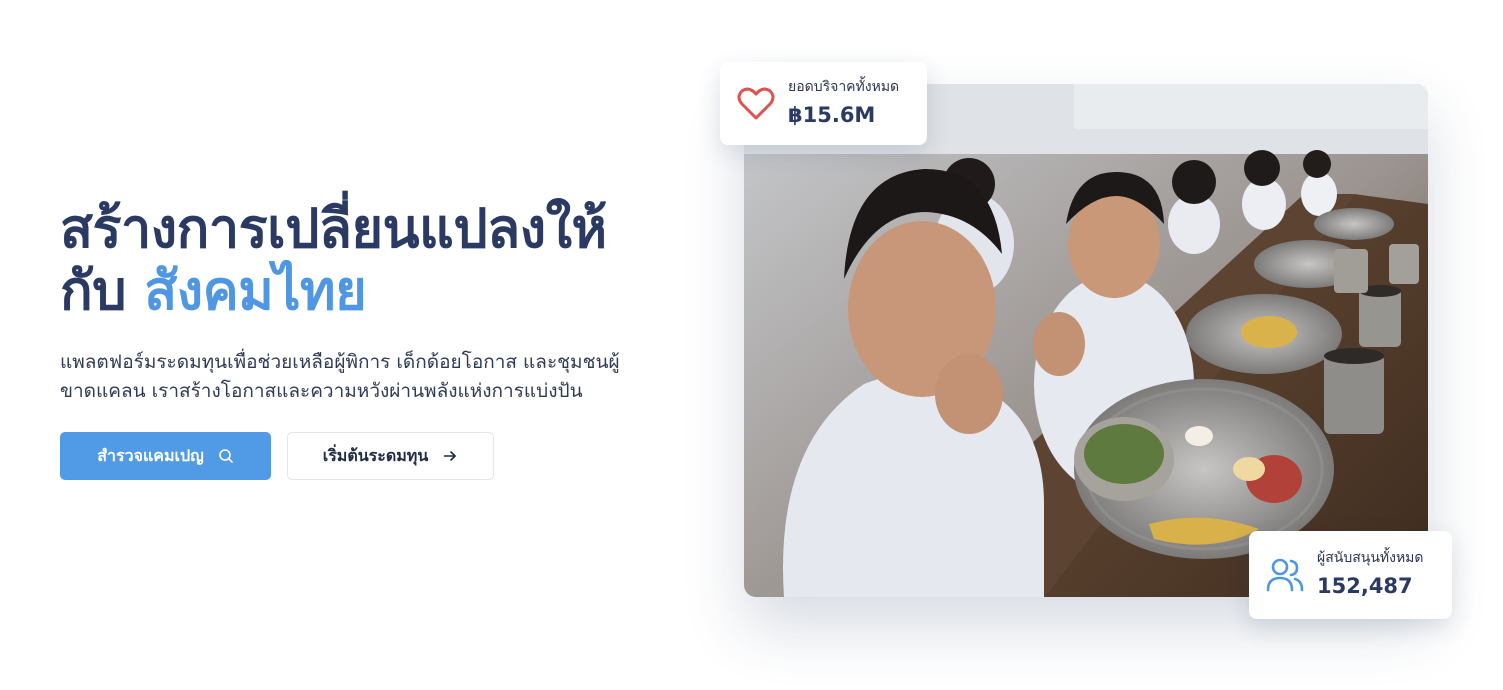 This screenshot has width=1503, height=690. What do you see at coordinates (1285, 575) in the screenshot?
I see `users-icon` at bounding box center [1285, 575].